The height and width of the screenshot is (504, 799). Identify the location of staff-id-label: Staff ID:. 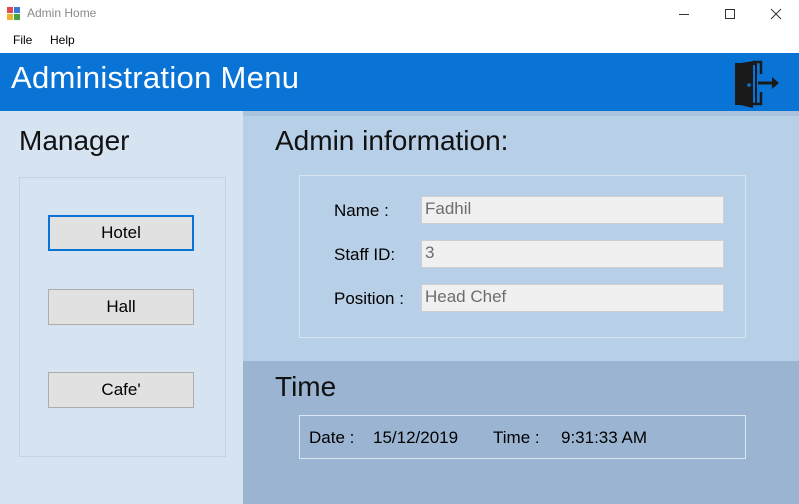
(365, 254).